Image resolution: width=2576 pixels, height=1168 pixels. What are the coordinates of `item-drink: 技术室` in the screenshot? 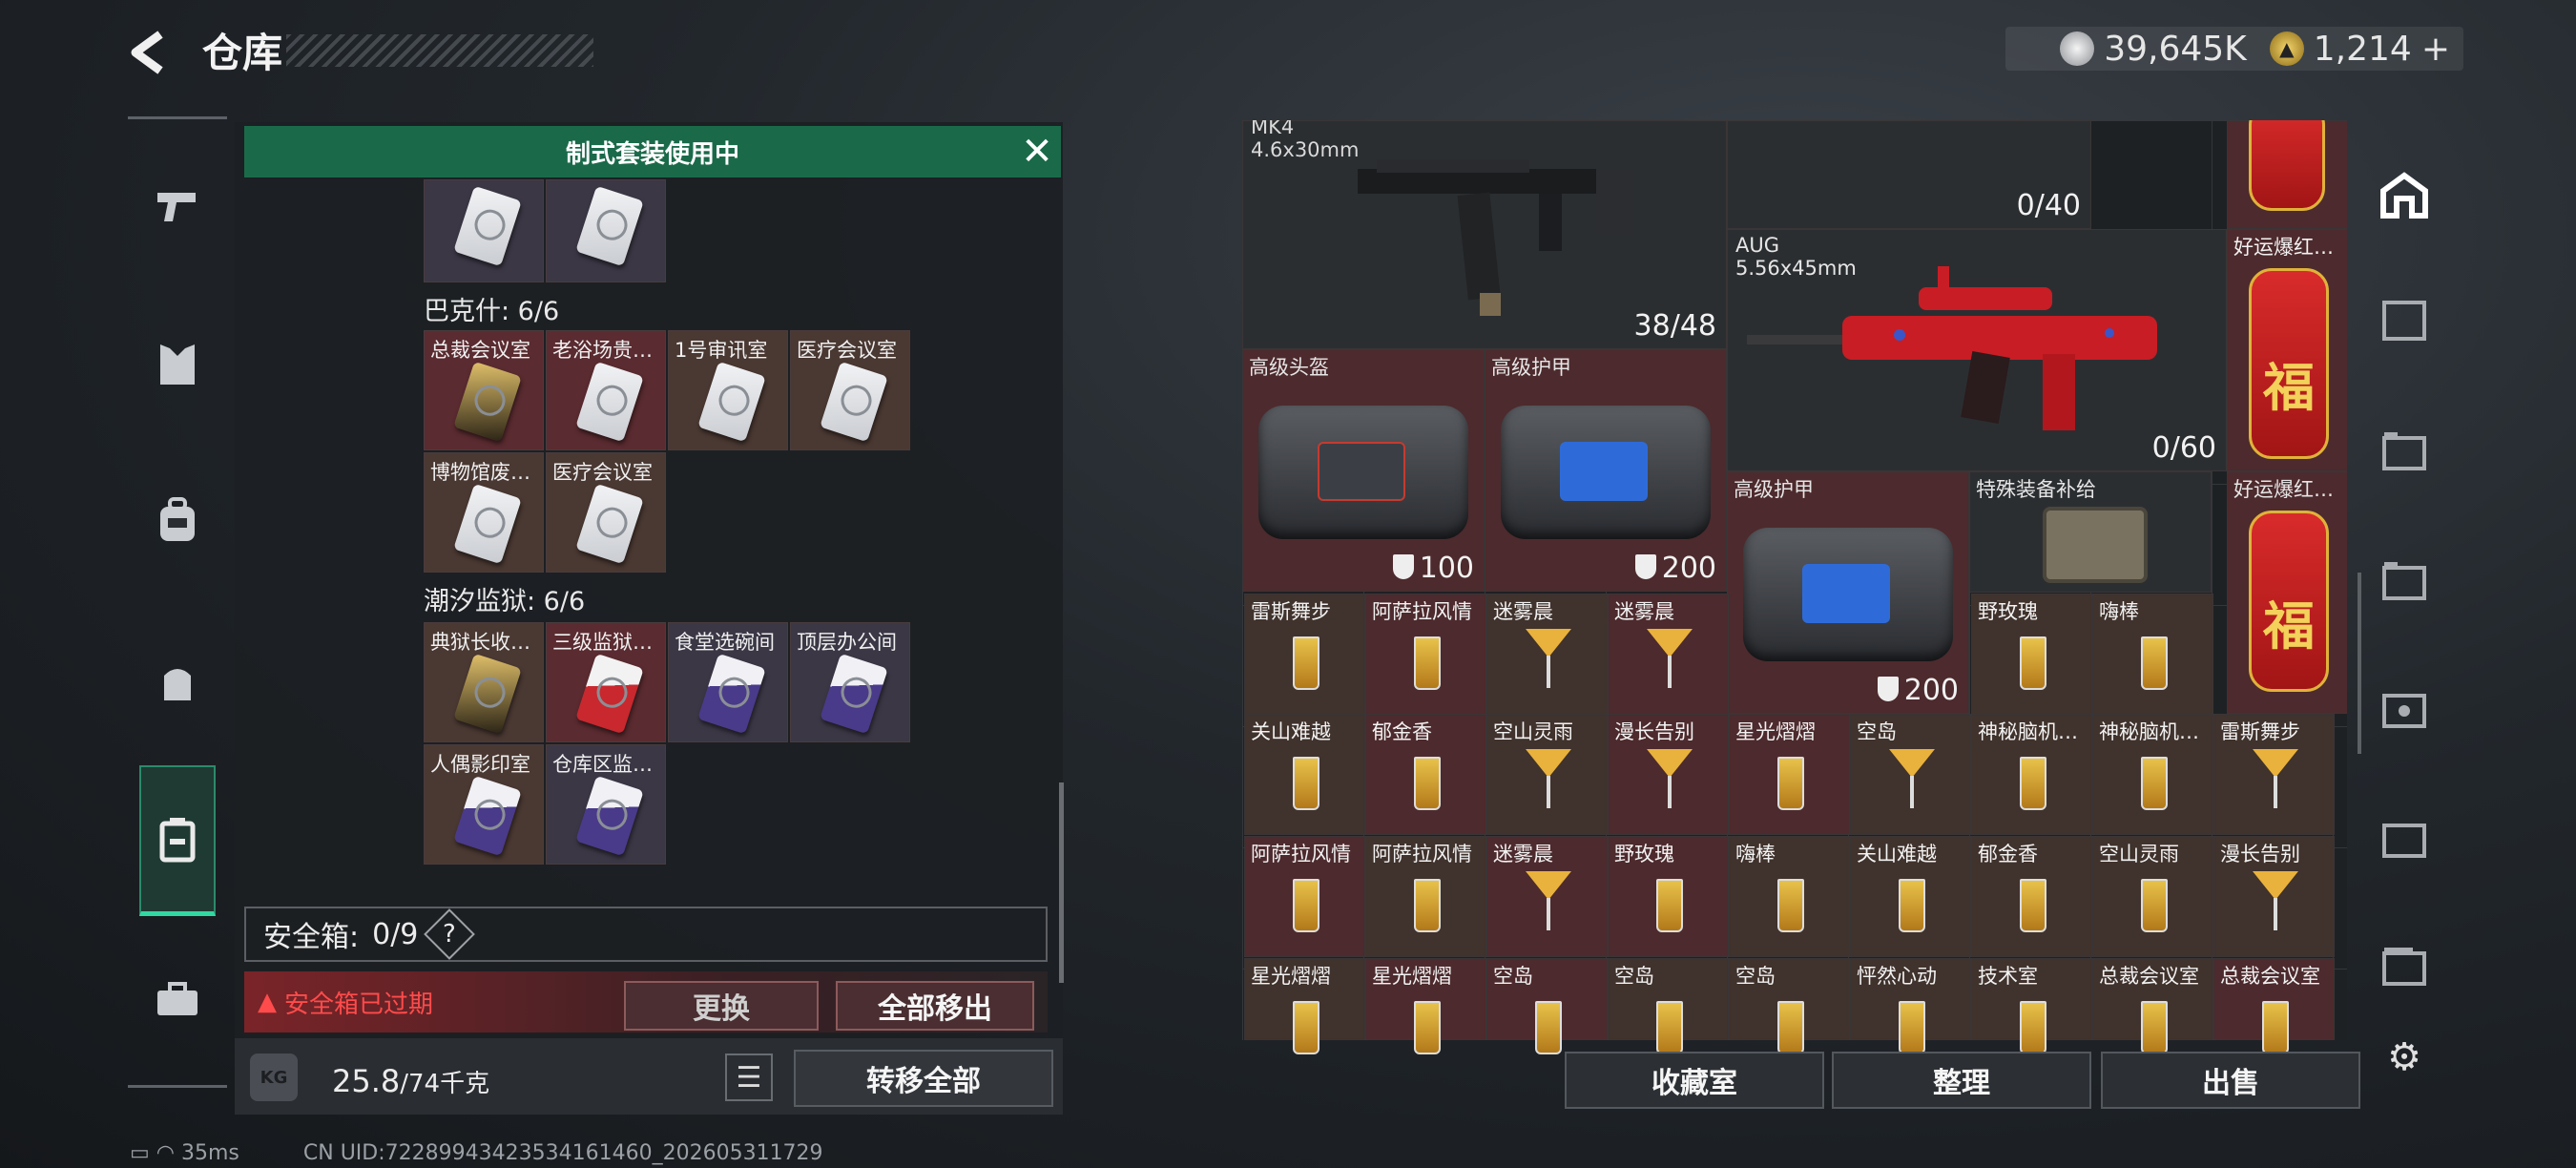 It's located at (2031, 1006).